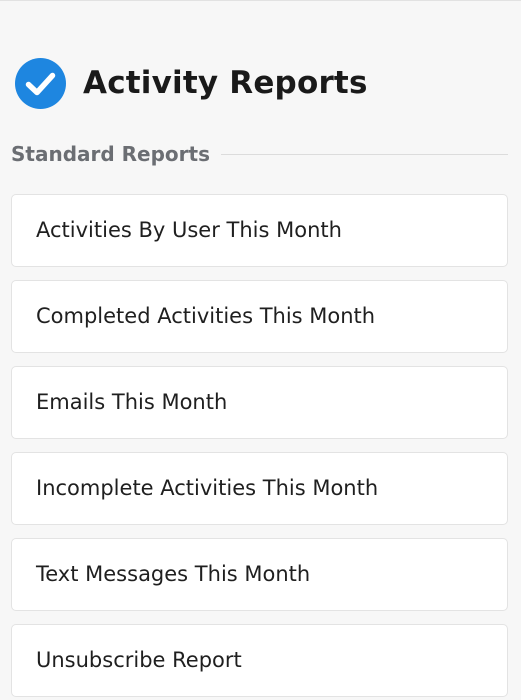 This screenshot has width=521, height=700. I want to click on report-label: Completed Activities This Month, so click(206, 316).